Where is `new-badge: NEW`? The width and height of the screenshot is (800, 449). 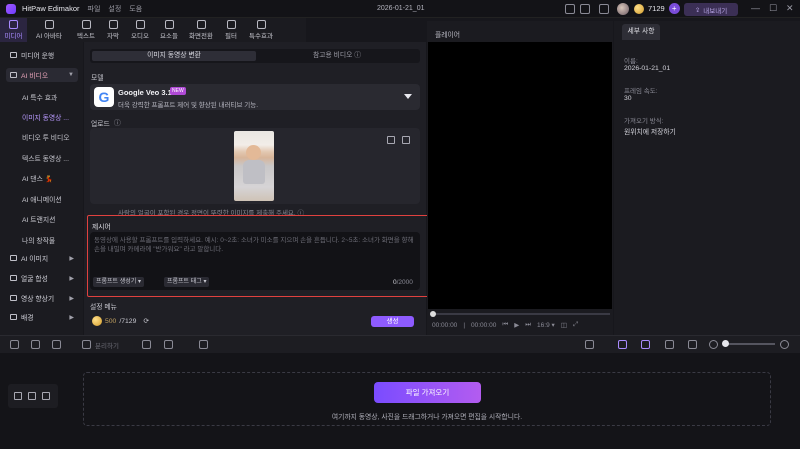 new-badge: NEW is located at coordinates (178, 91).